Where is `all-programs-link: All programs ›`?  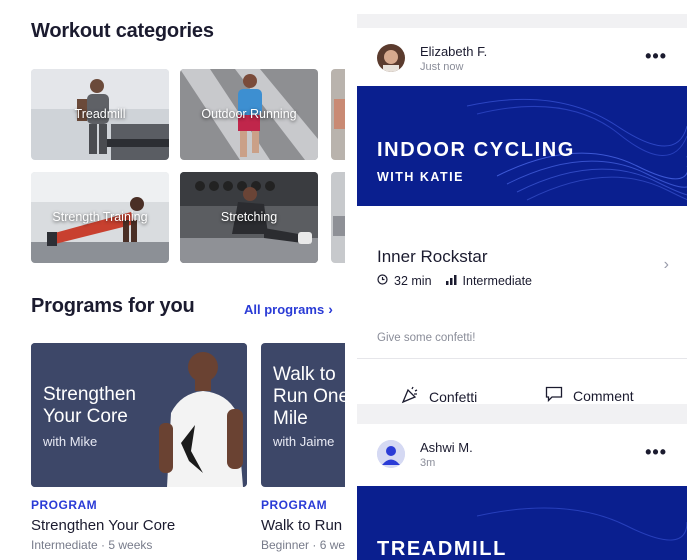
all-programs-link: All programs › is located at coordinates (288, 309).